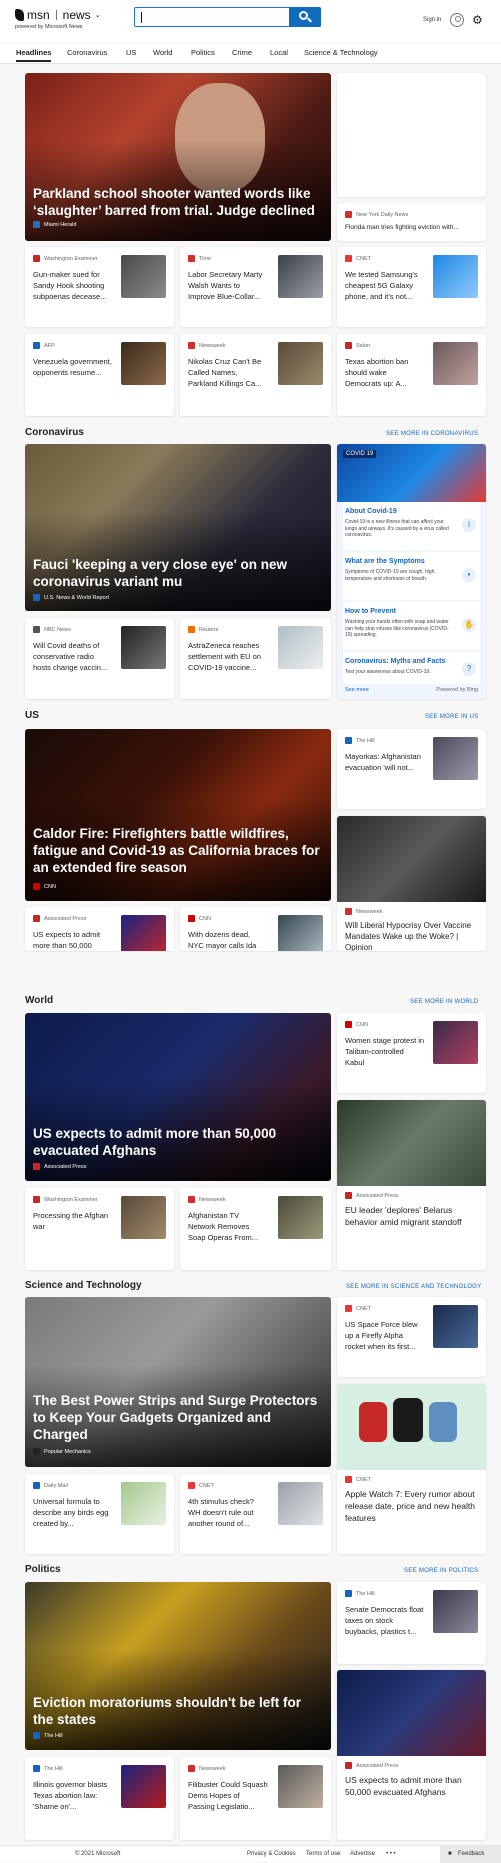 Image resolution: width=501 pixels, height=1863 pixels. Describe the element at coordinates (432, 434) in the screenshot. I see `see-more-coronavirus: SEE MORE IN CORONAVIRUS` at that location.